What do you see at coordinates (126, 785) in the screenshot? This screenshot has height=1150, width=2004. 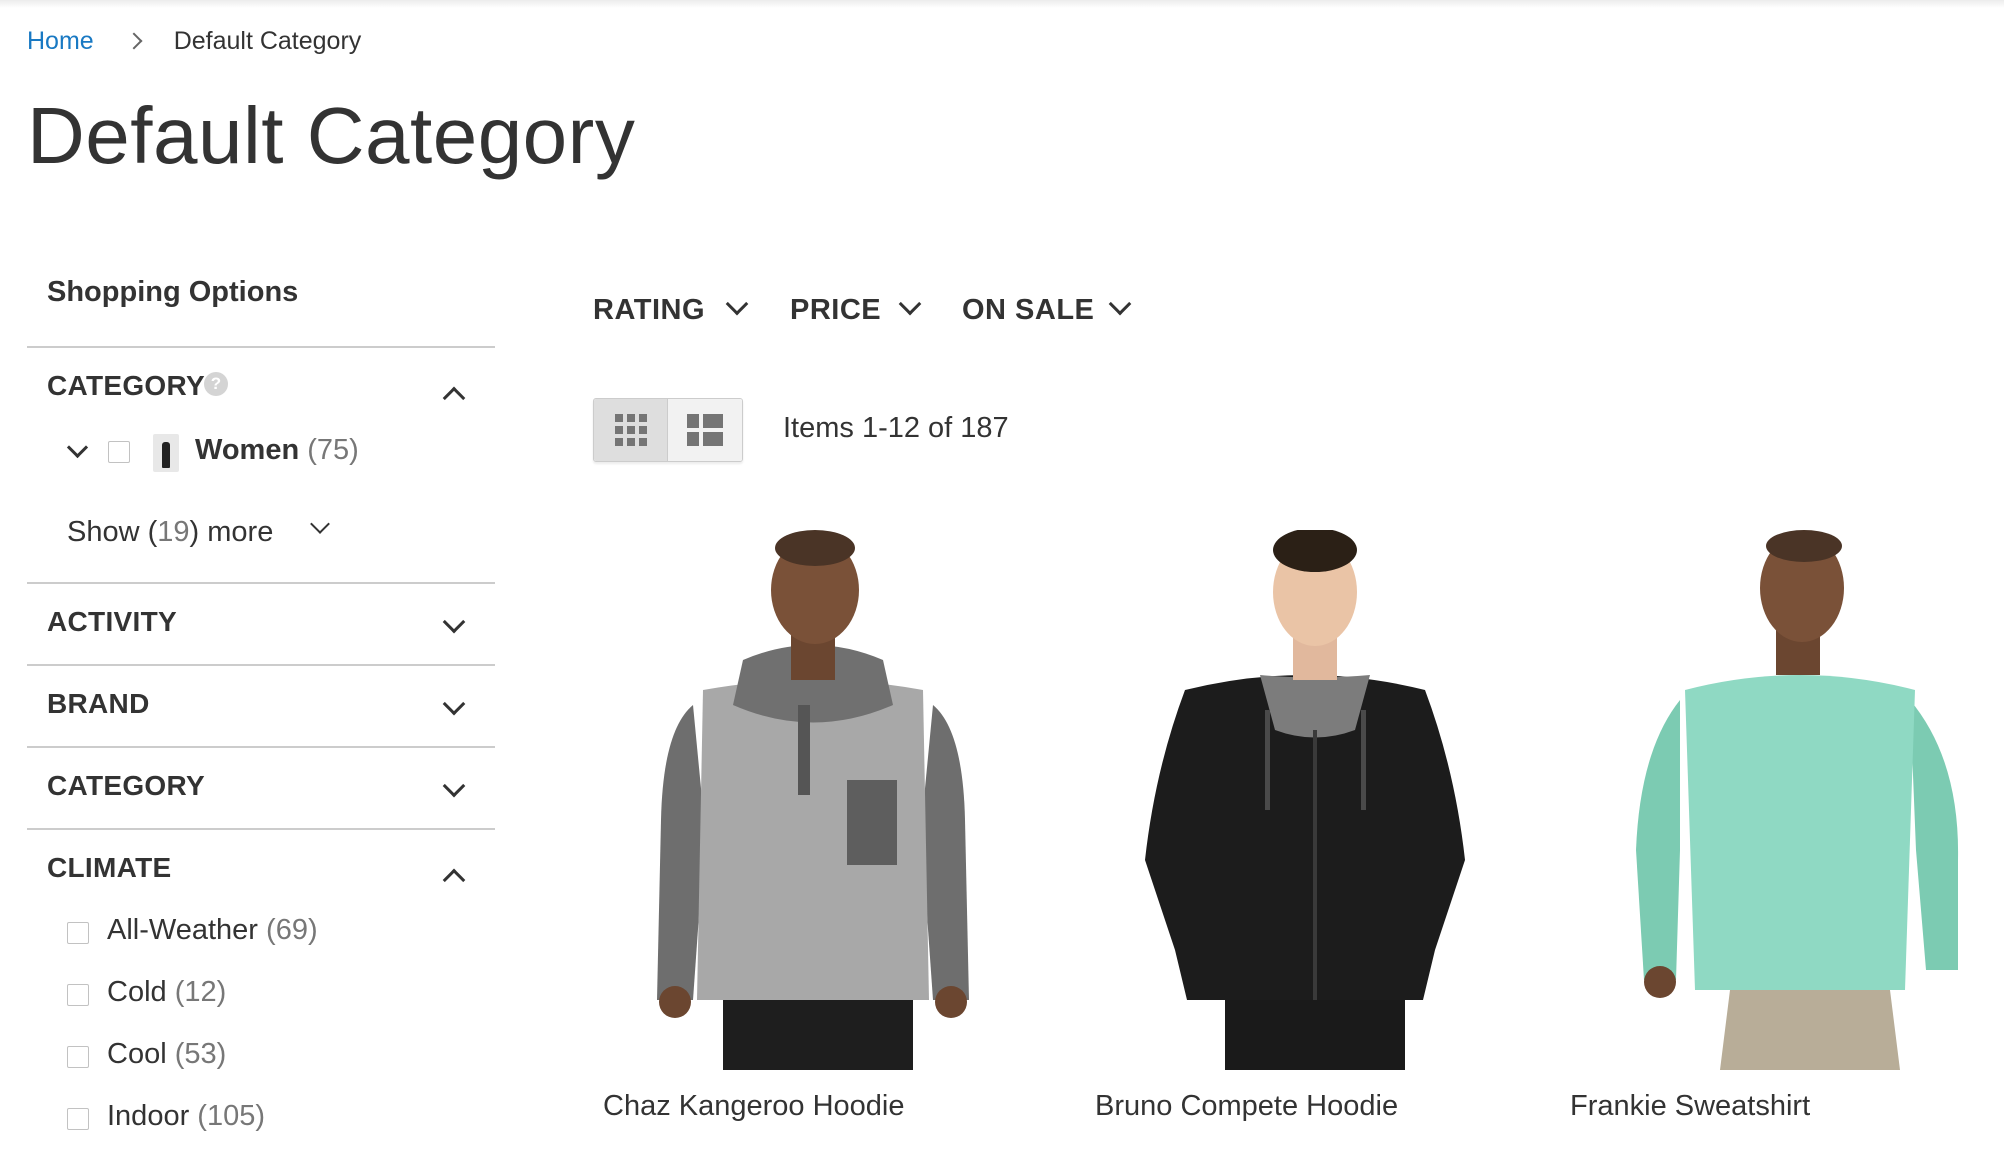 I see `filter-category-2-title: CATEGORY` at bounding box center [126, 785].